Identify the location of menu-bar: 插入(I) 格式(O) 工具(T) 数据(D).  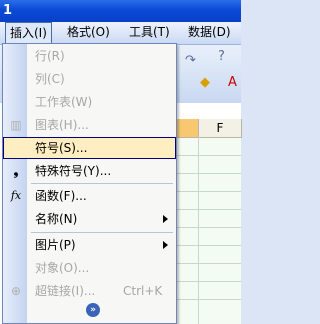
(120, 33).